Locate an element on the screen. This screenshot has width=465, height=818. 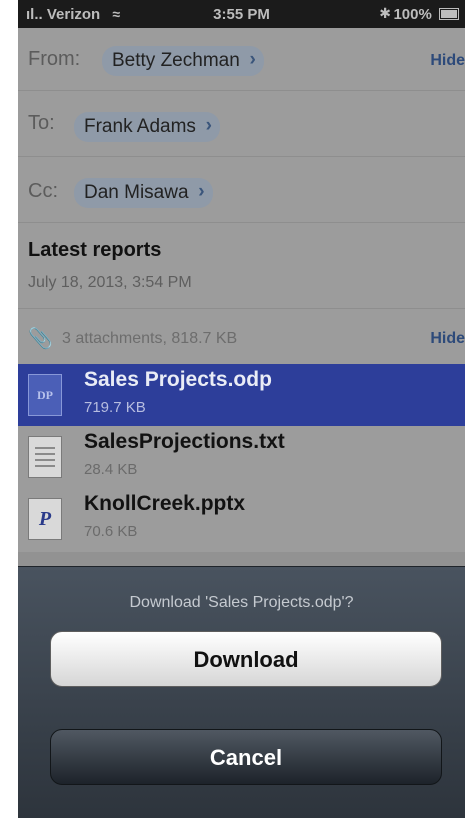
subject-row: Latest reports July 18, 2013, 3:54 PM is located at coordinates (241, 265).